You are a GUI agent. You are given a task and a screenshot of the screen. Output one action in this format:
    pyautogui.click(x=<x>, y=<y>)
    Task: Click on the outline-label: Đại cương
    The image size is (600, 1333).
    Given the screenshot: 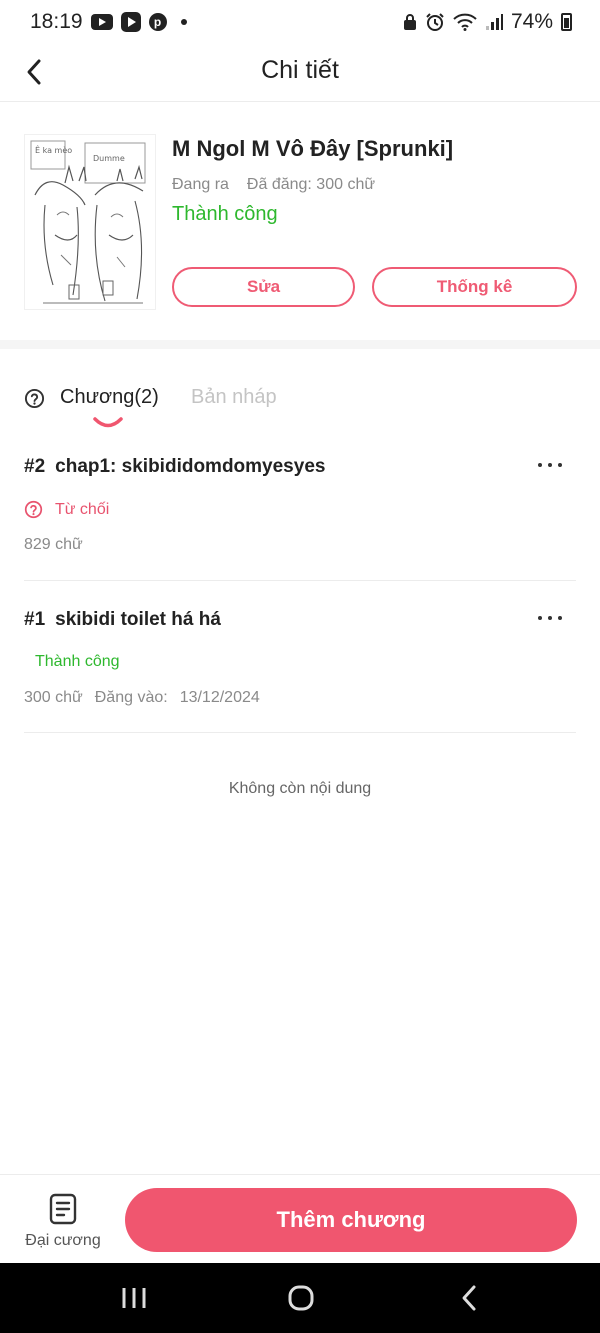 What is the action you would take?
    pyautogui.click(x=63, y=1240)
    